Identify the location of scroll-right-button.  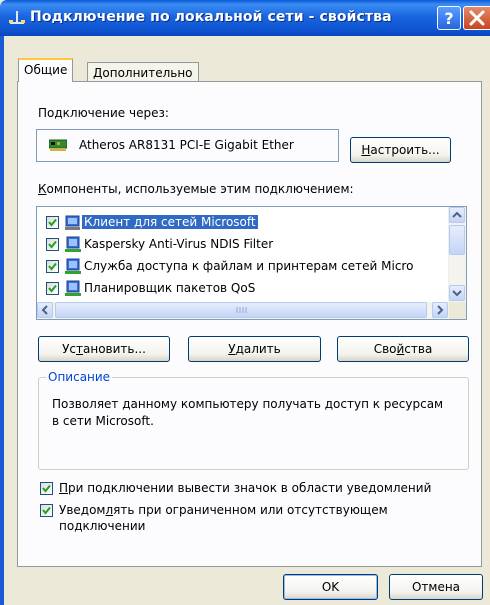
(440, 310).